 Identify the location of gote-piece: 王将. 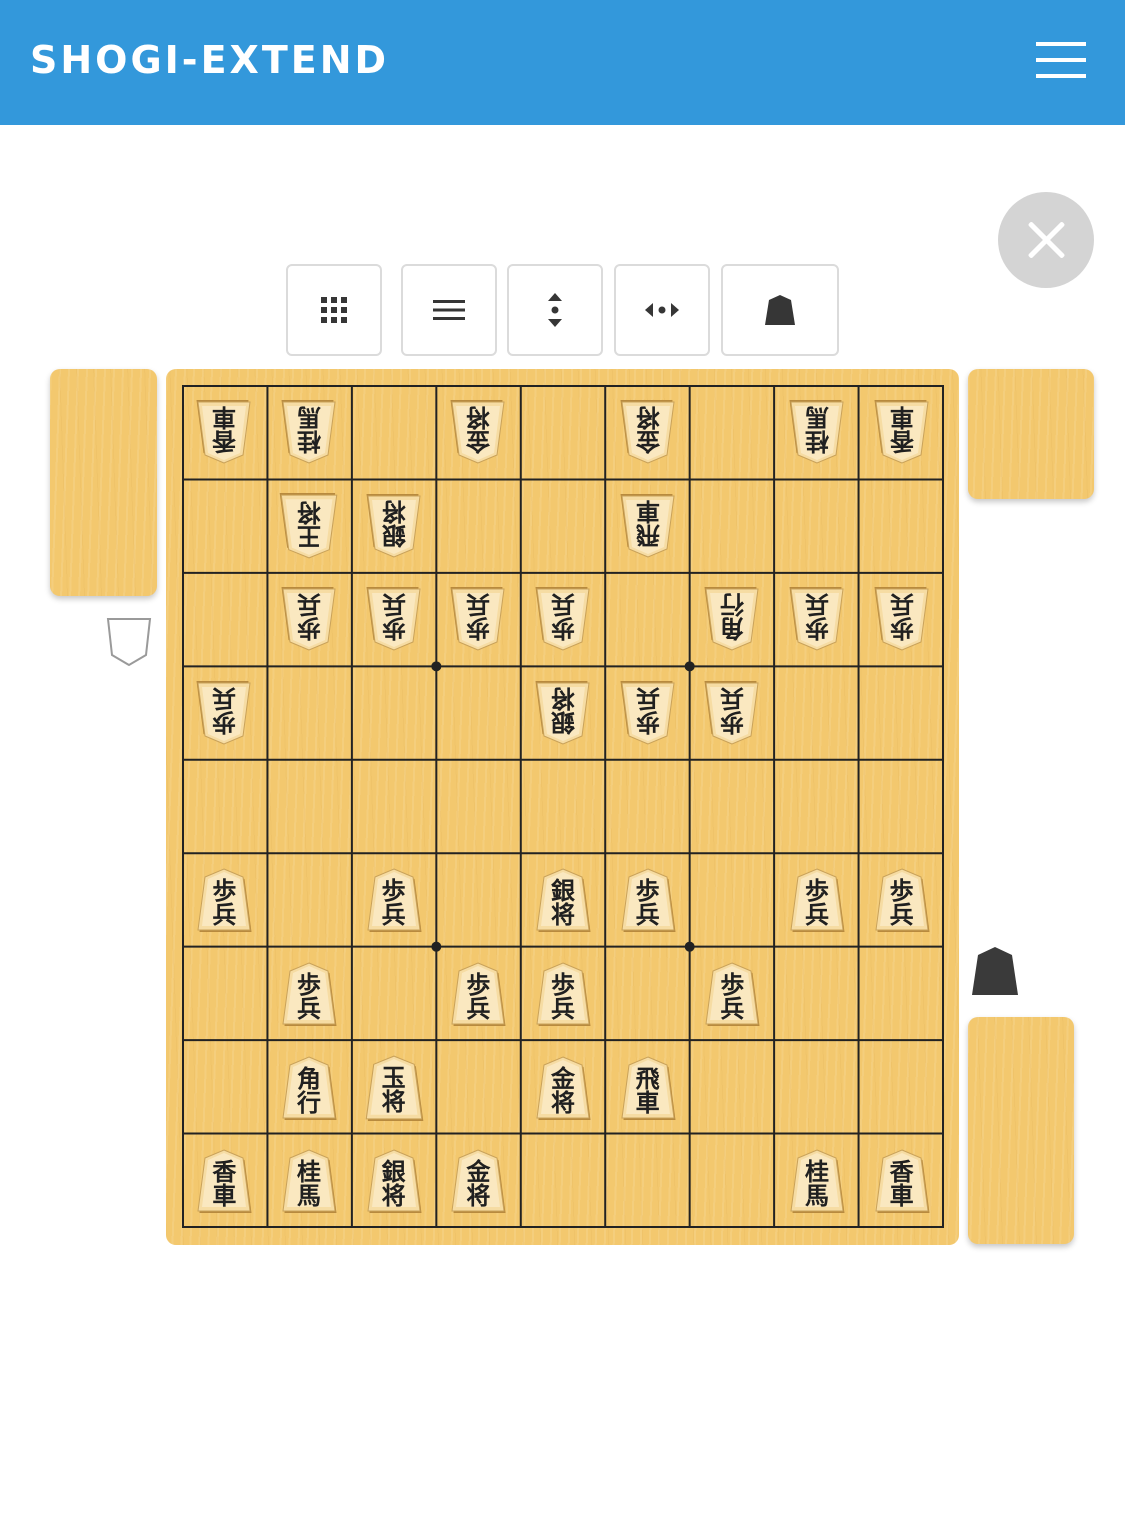
(309, 526).